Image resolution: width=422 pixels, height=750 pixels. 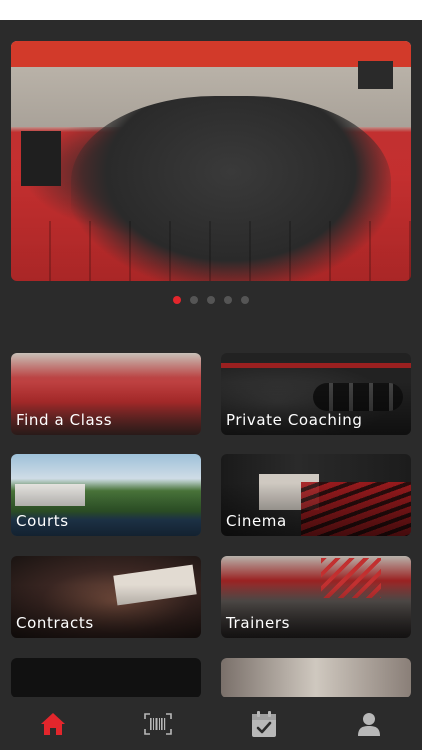 I want to click on tile-label: Cinema, so click(x=256, y=521).